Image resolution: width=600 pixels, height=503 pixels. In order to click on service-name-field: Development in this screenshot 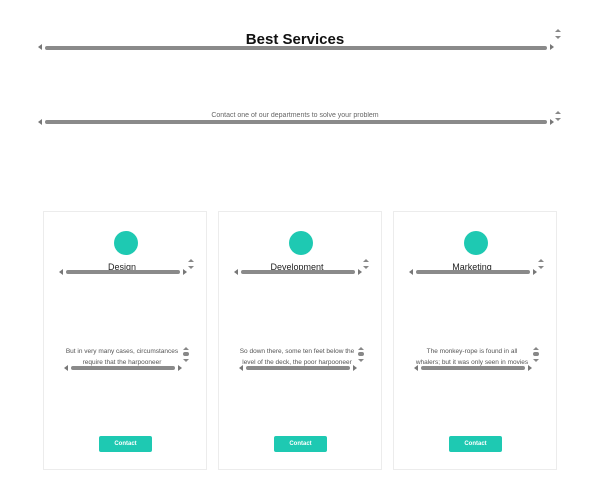, I will do `click(302, 267)`.